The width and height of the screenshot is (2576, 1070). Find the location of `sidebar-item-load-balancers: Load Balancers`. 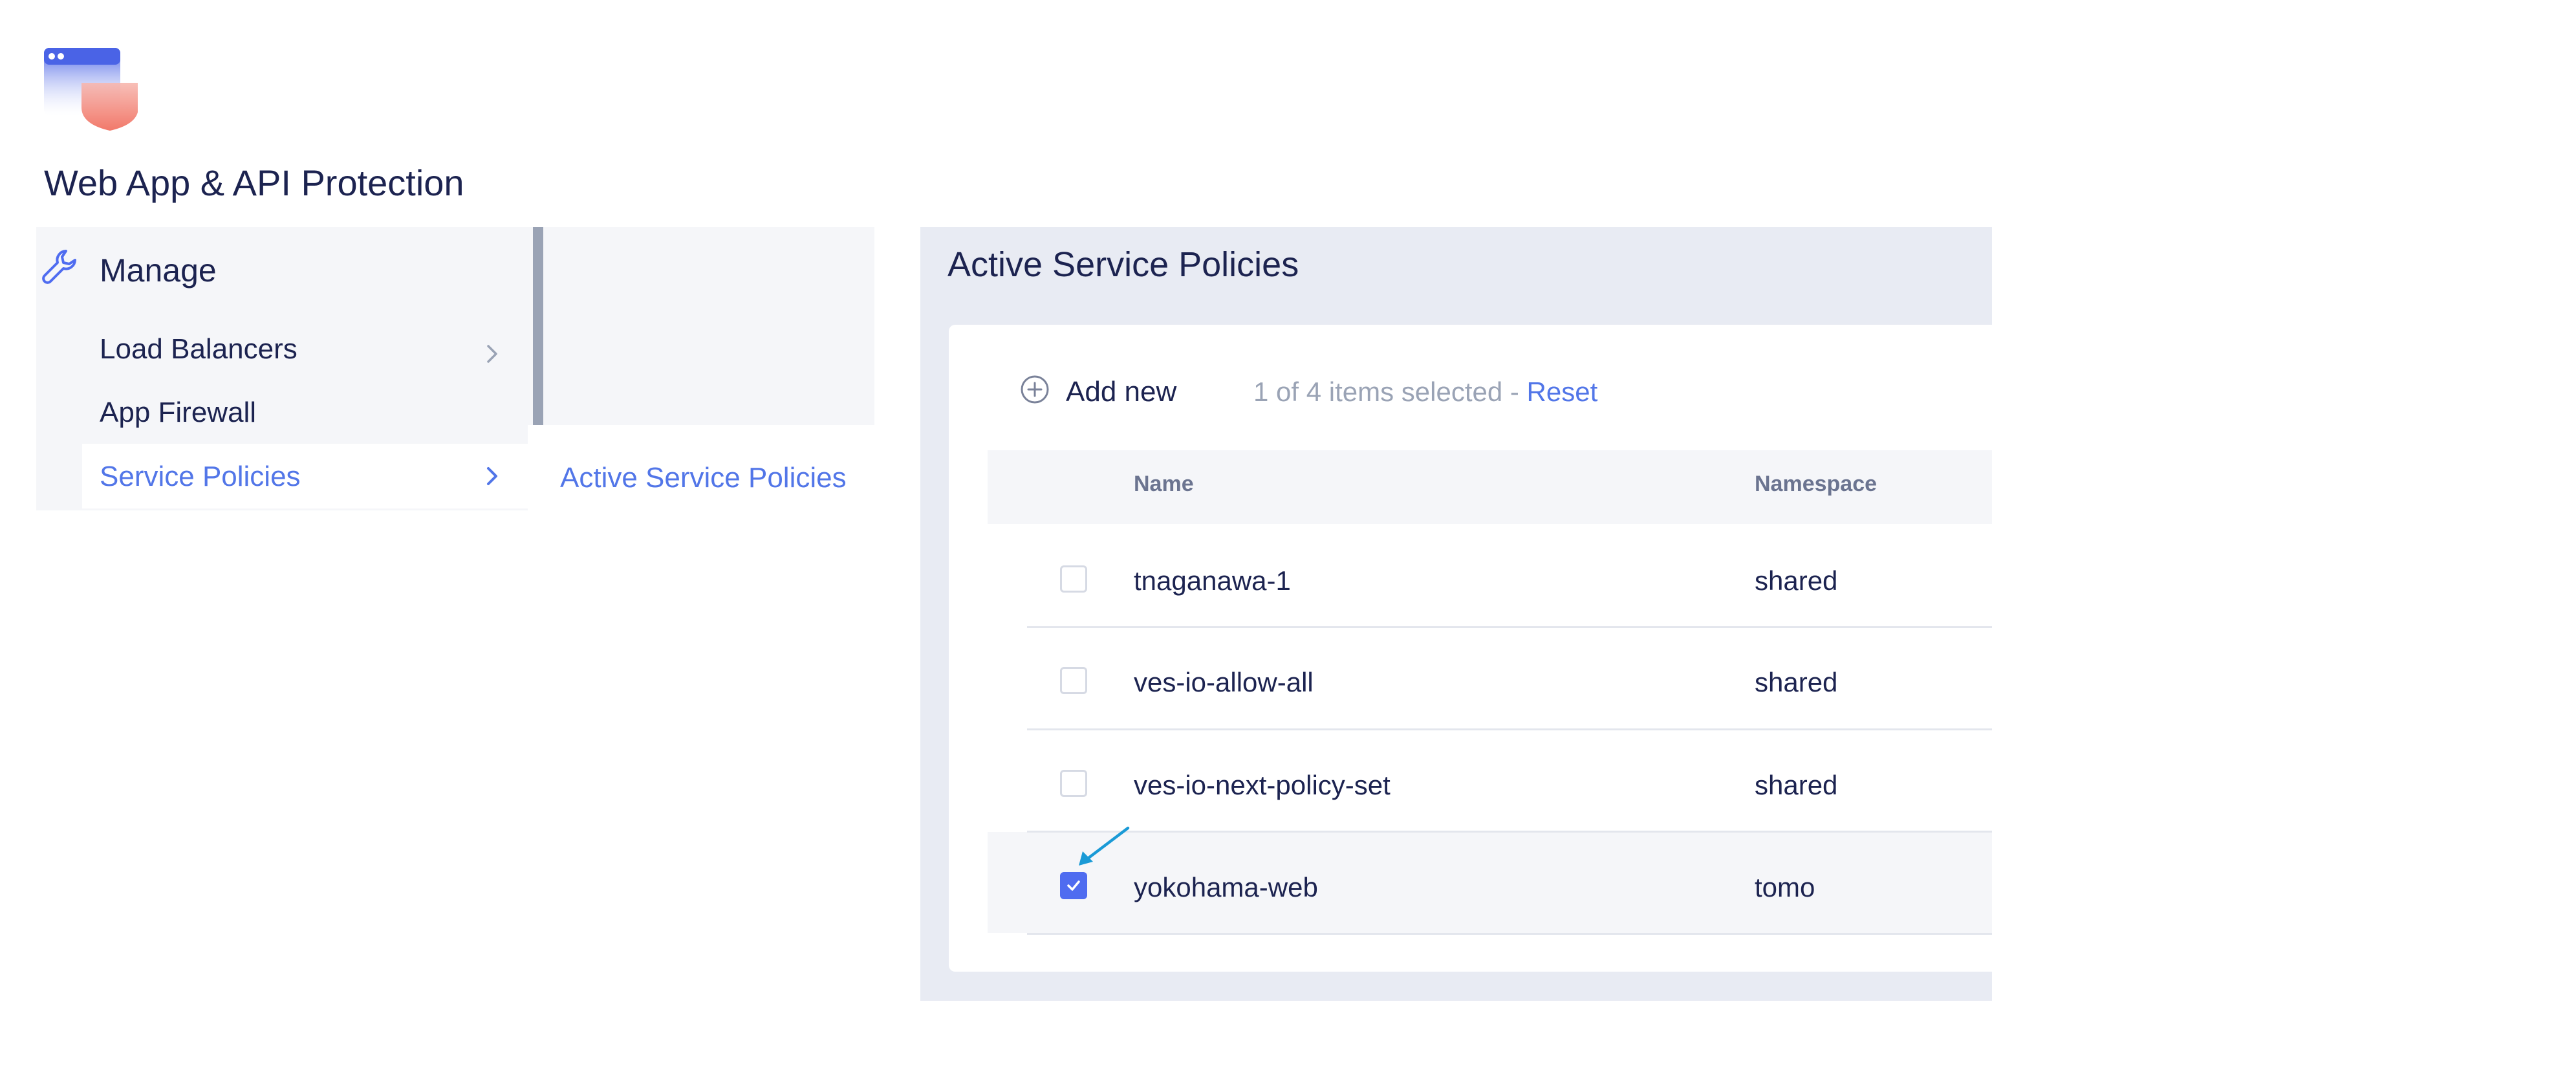

sidebar-item-load-balancers: Load Balancers is located at coordinates (199, 350).